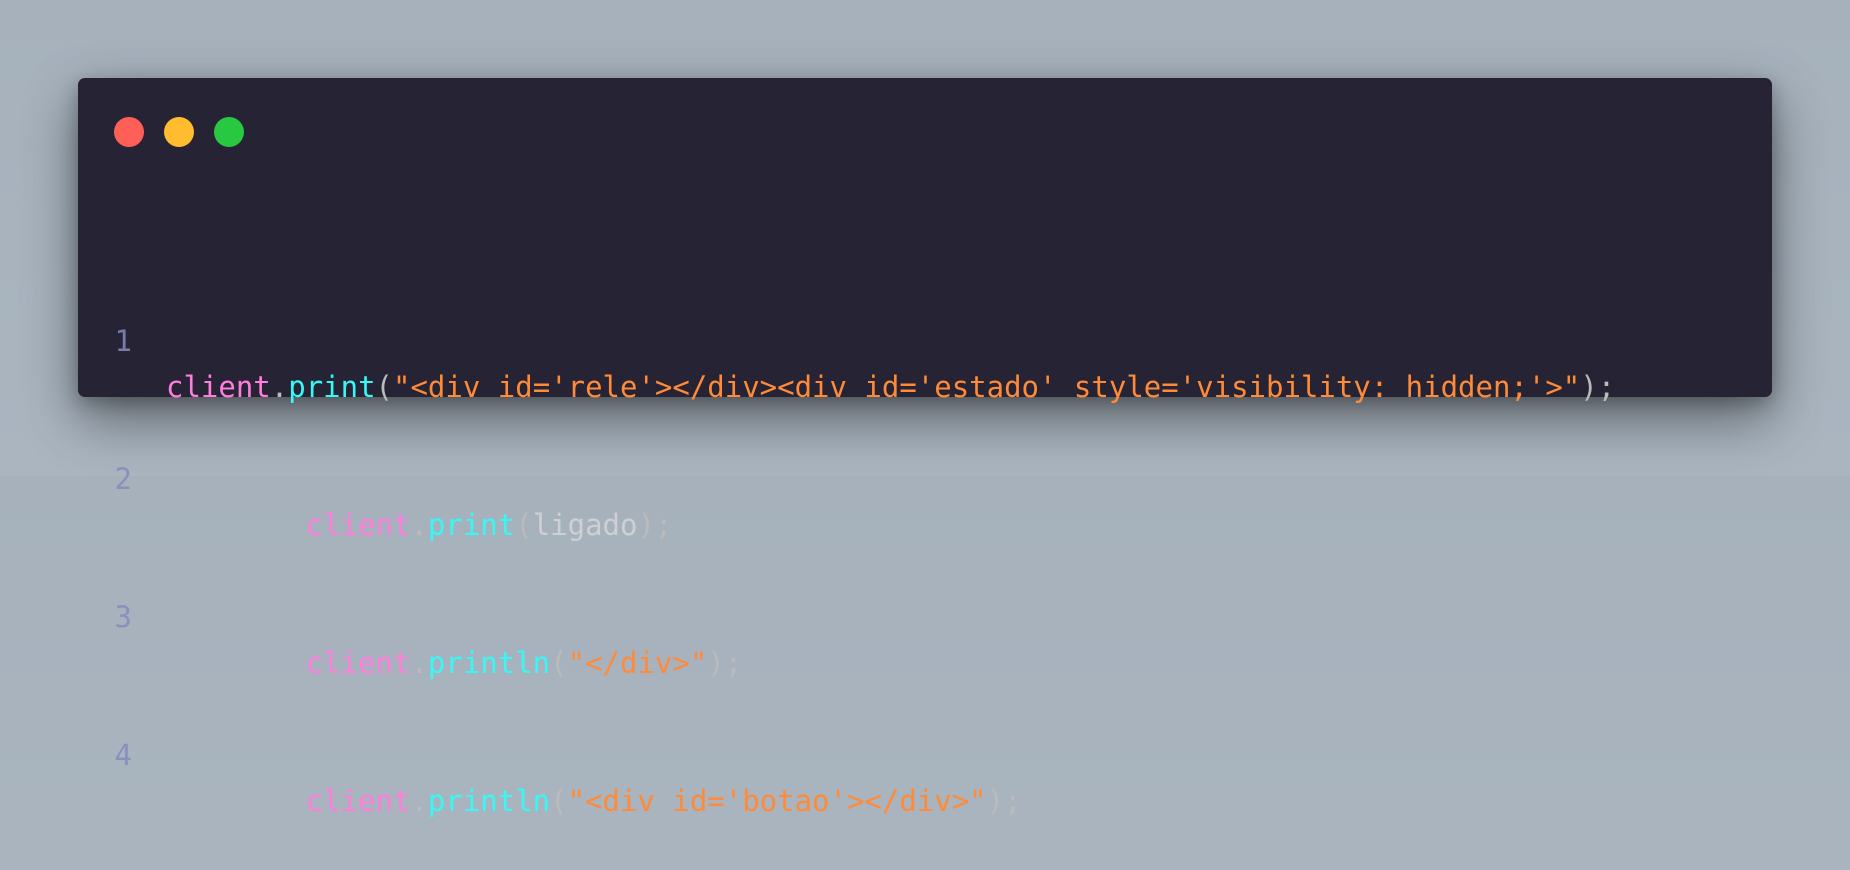  I want to click on code-line: 3 client.println("</div>");, so click(925, 614).